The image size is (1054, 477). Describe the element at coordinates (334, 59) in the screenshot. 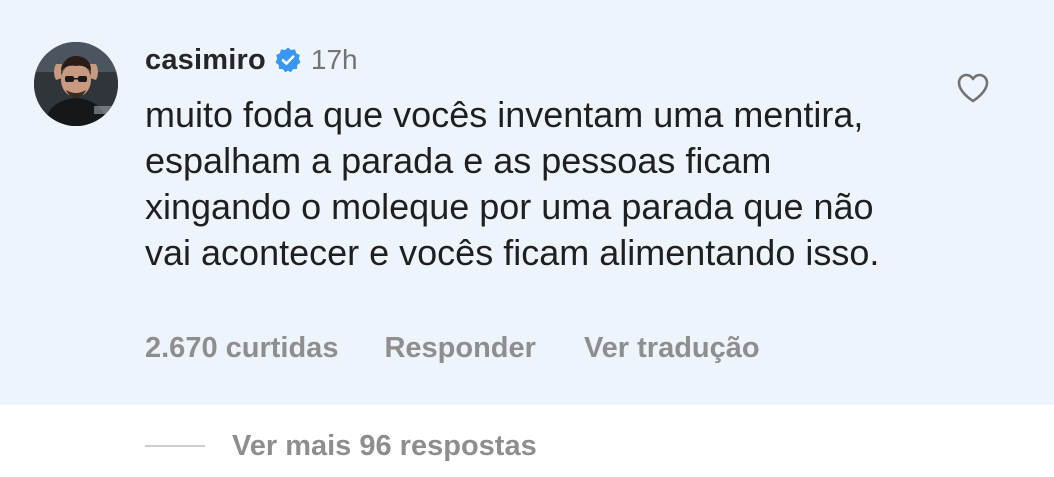

I see `comment-timestamp: 17h` at that location.